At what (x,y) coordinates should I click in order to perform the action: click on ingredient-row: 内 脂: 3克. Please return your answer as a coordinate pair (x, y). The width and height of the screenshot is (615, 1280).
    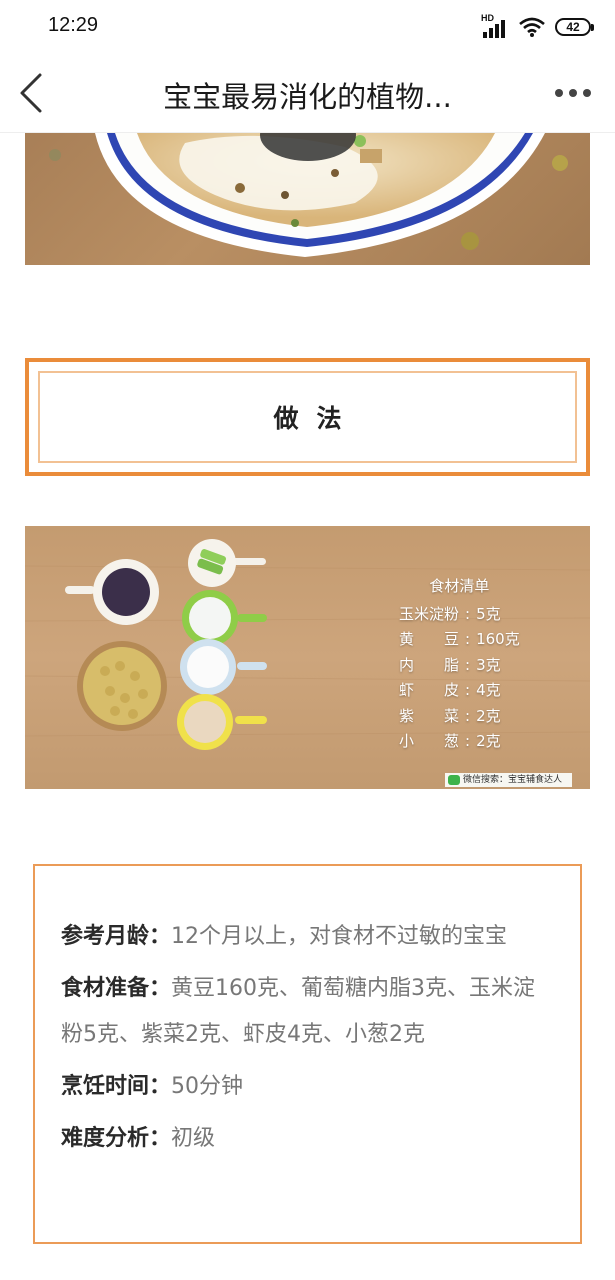
    Looking at the image, I should click on (450, 664).